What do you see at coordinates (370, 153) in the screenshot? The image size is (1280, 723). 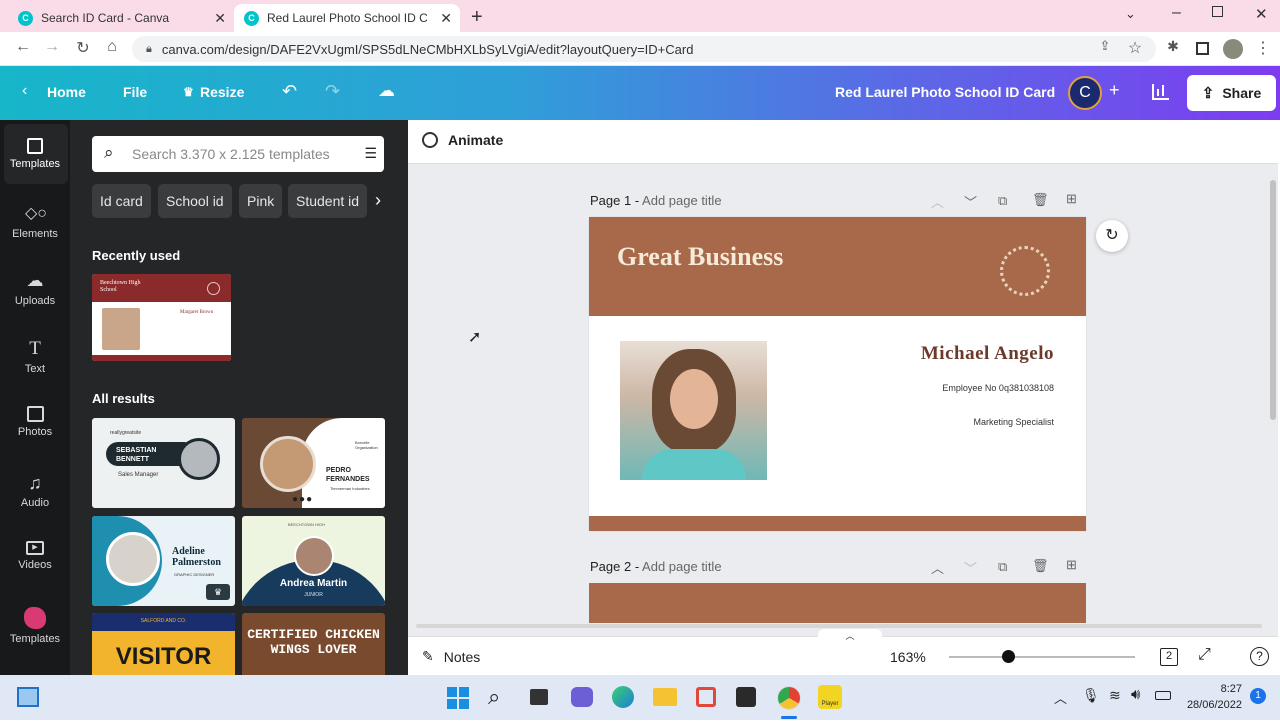 I see `filter-sliders-icon: ☰` at bounding box center [370, 153].